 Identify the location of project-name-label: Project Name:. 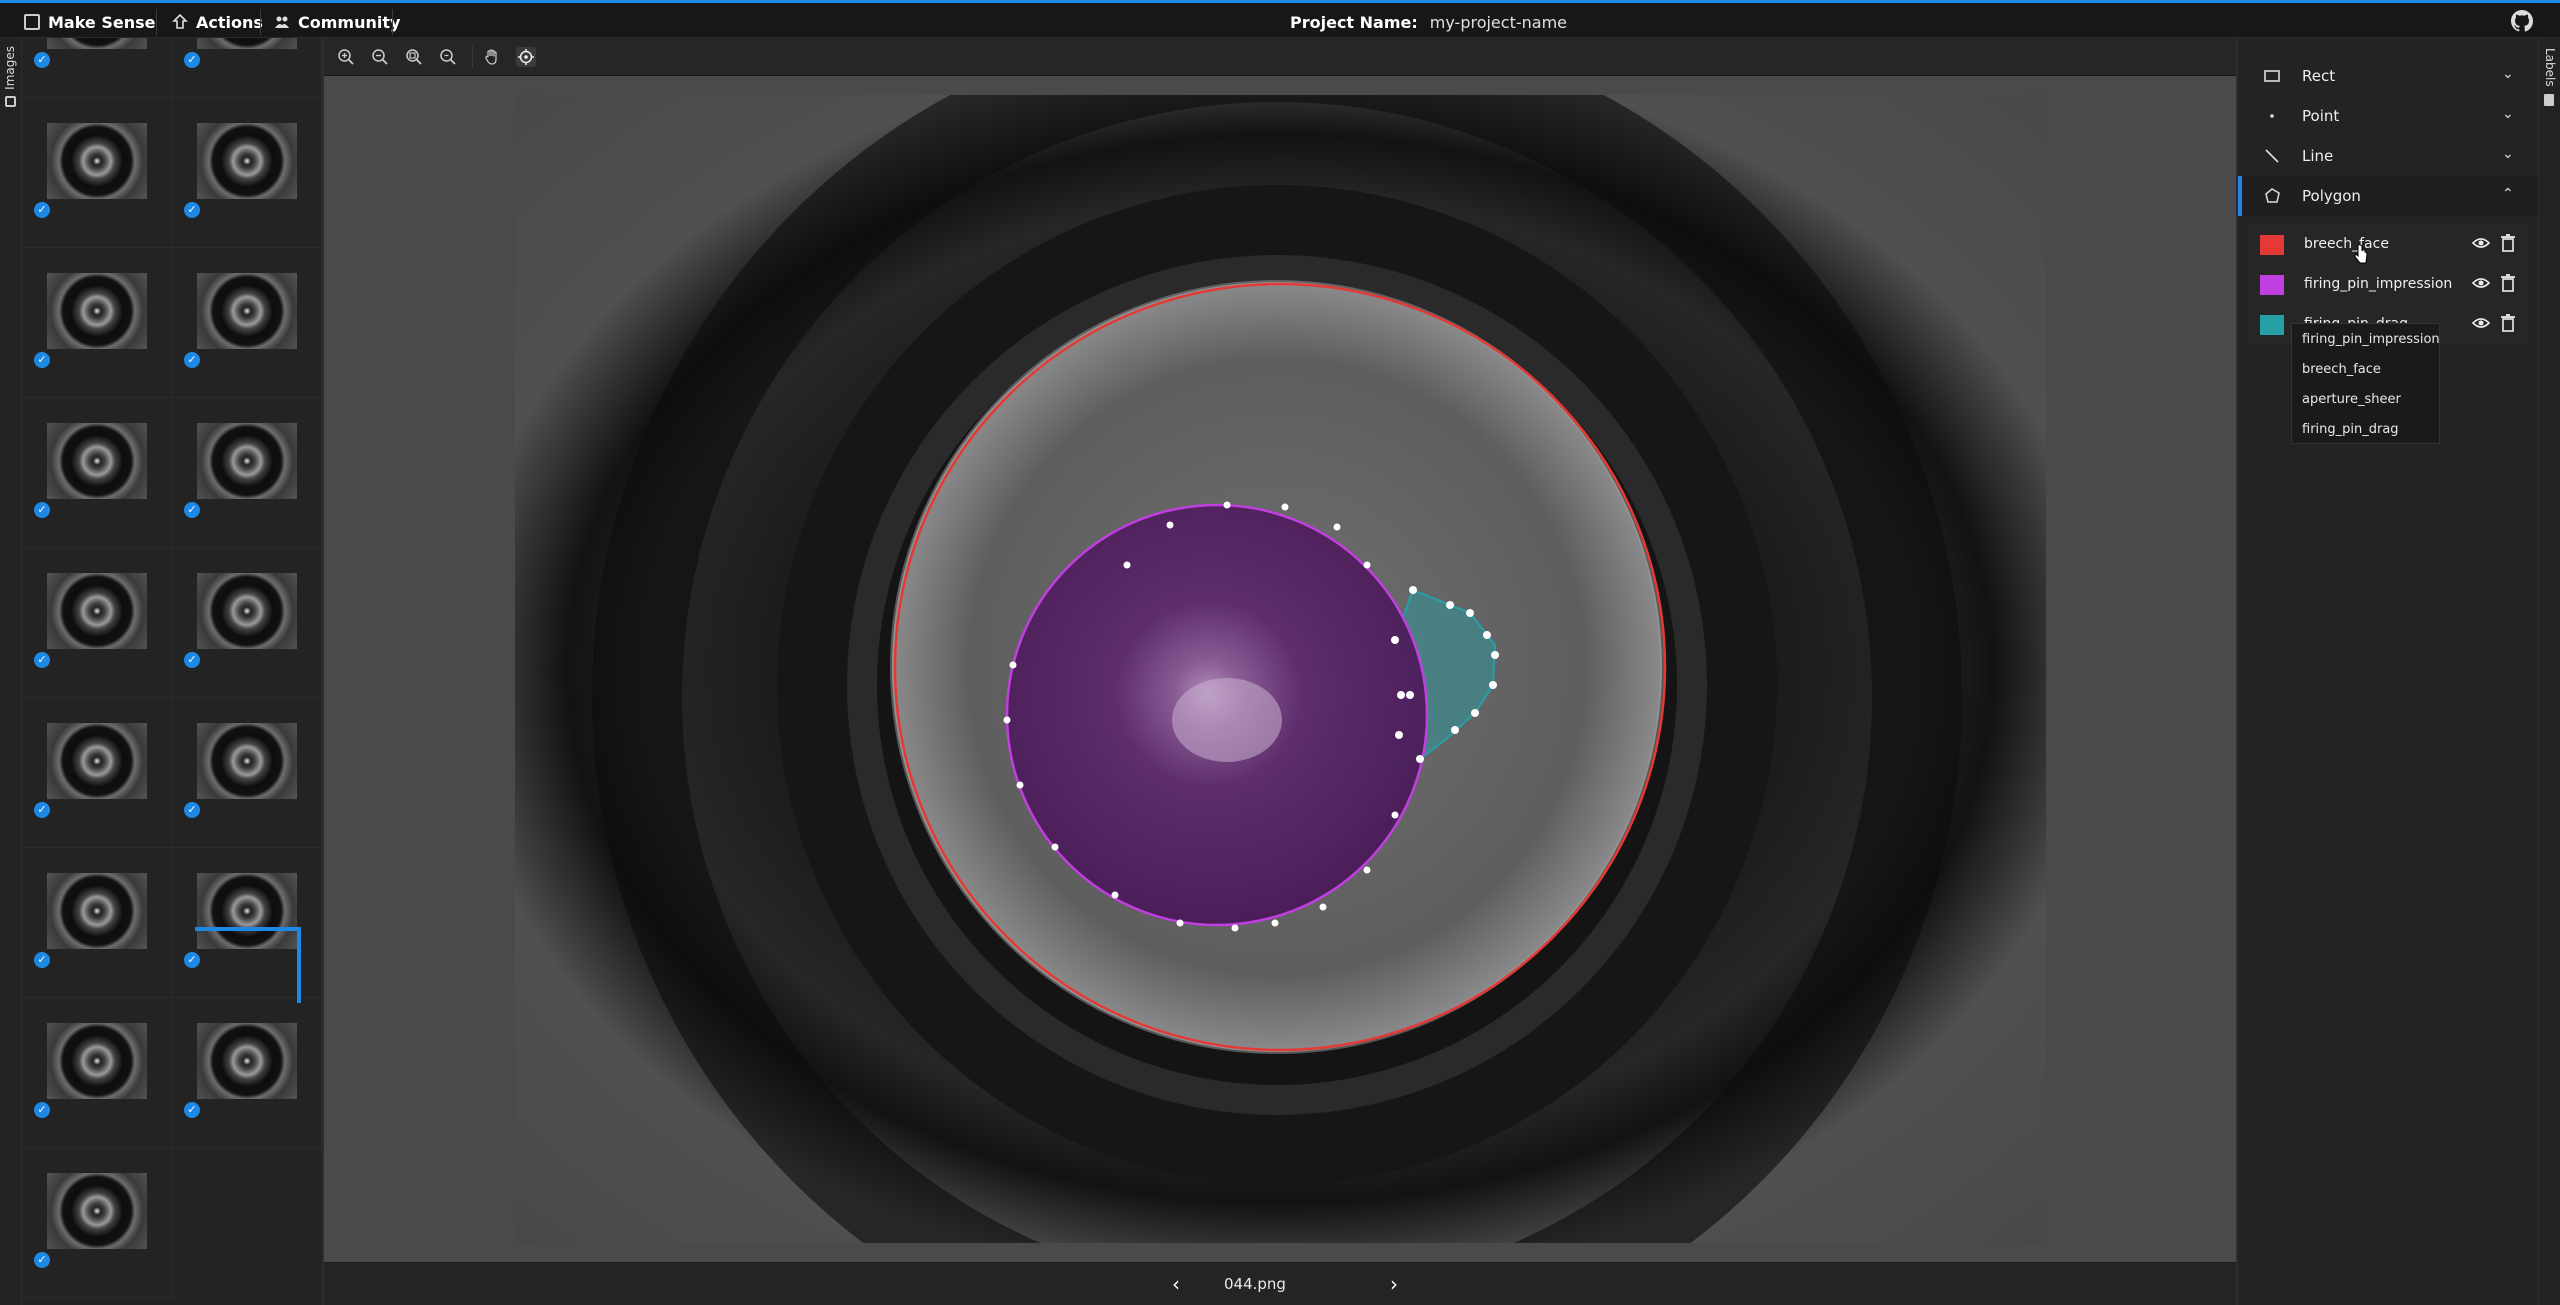
(1354, 22).